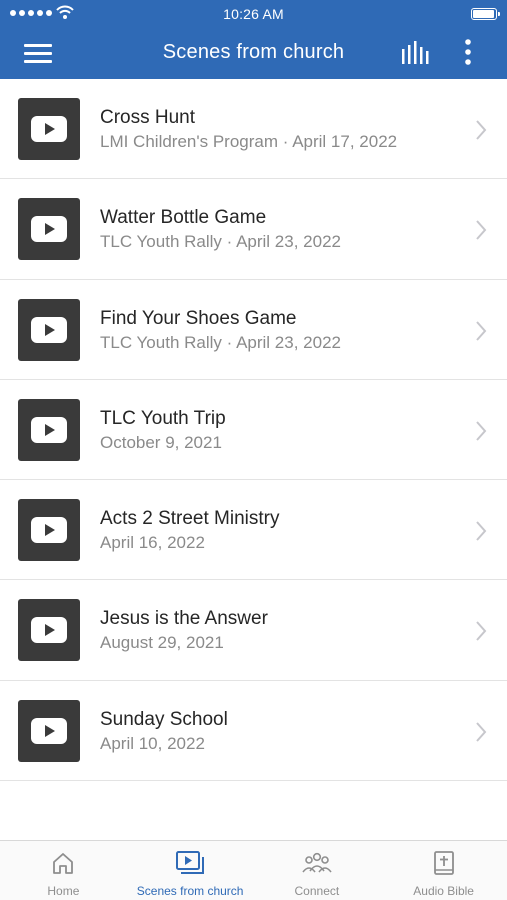  Describe the element at coordinates (162, 643) in the screenshot. I see `item-subtitle: August 29, 2021` at that location.